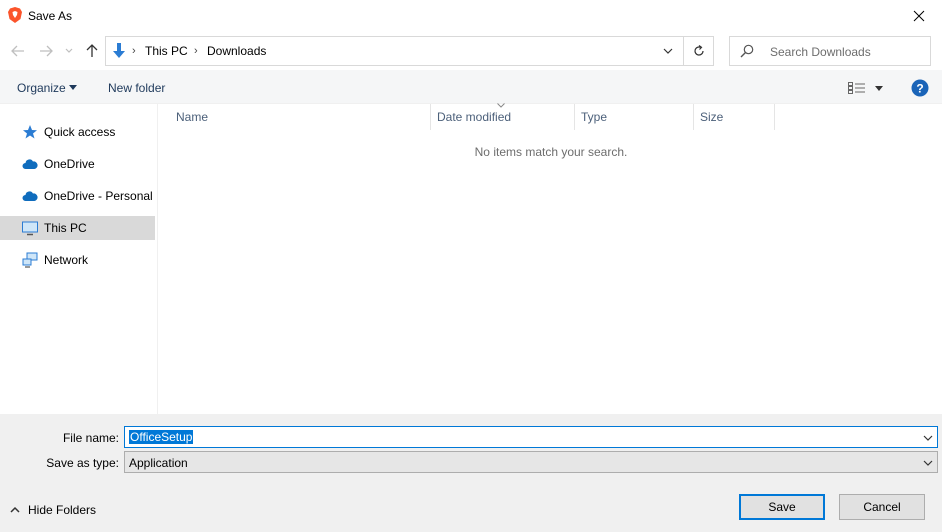 The height and width of the screenshot is (532, 942). What do you see at coordinates (69, 164) in the screenshot?
I see `sidebar-item-label: OneDrive` at bounding box center [69, 164].